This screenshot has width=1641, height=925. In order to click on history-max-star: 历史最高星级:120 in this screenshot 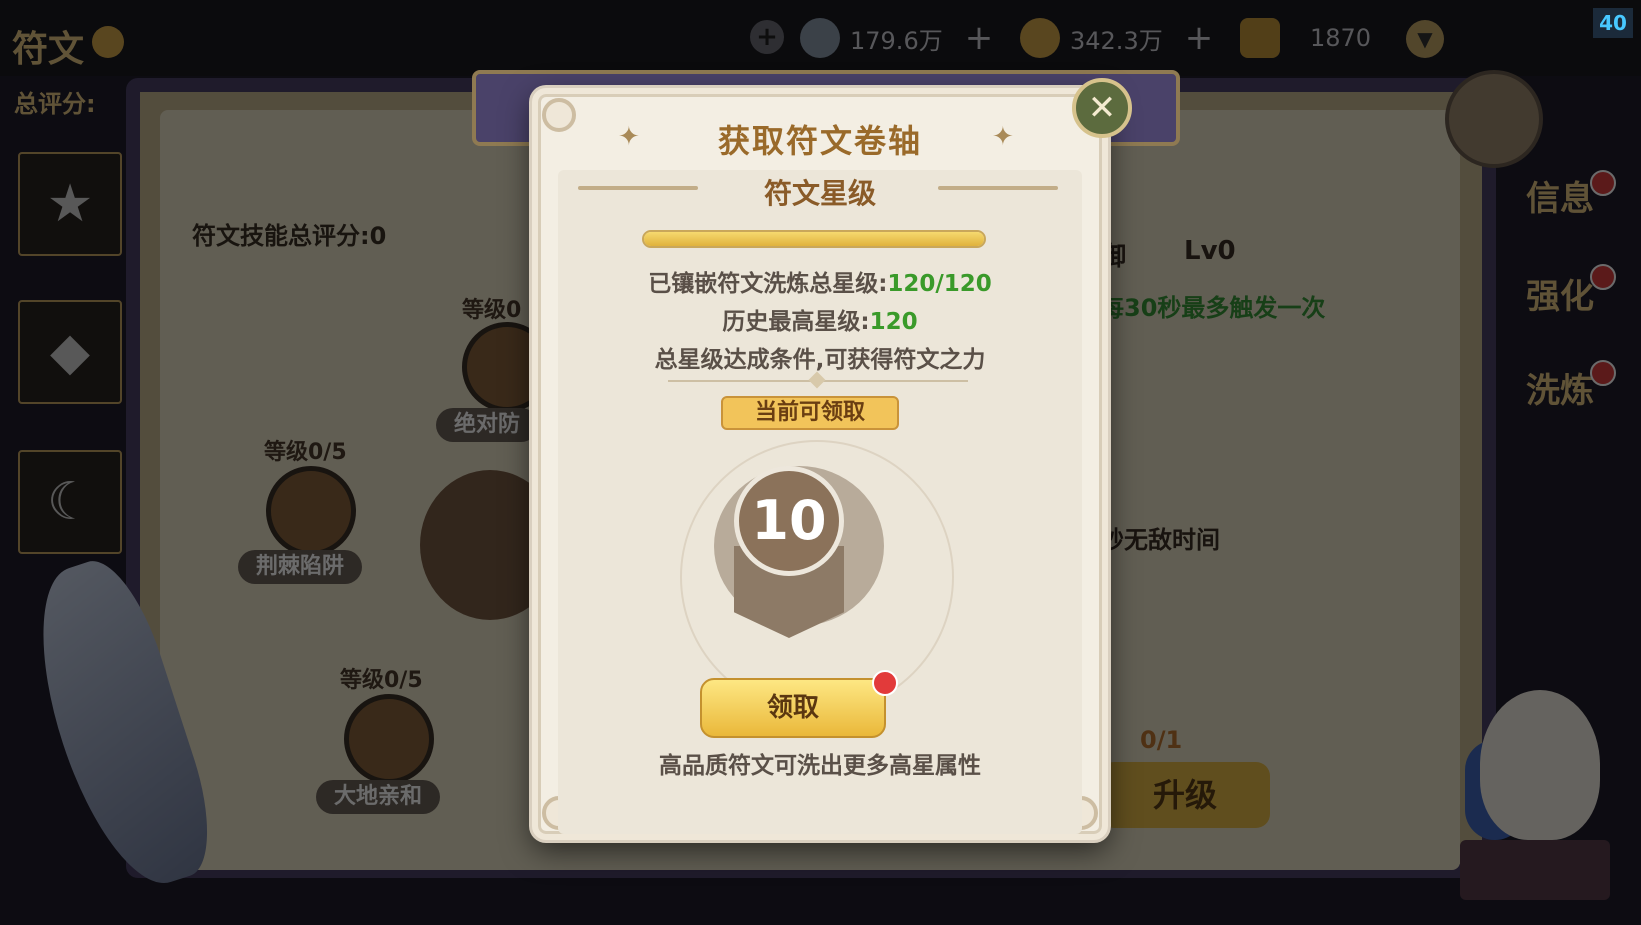, I will do `click(820, 319)`.